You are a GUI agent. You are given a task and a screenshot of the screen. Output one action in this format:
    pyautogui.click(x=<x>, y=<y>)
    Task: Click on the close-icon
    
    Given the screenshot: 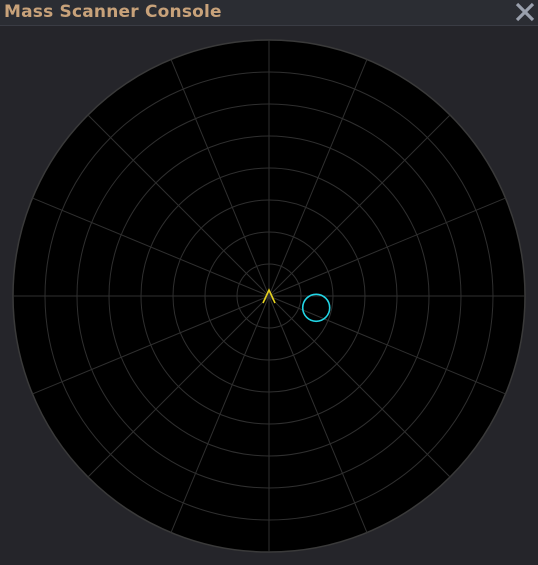 What is the action you would take?
    pyautogui.click(x=525, y=12)
    